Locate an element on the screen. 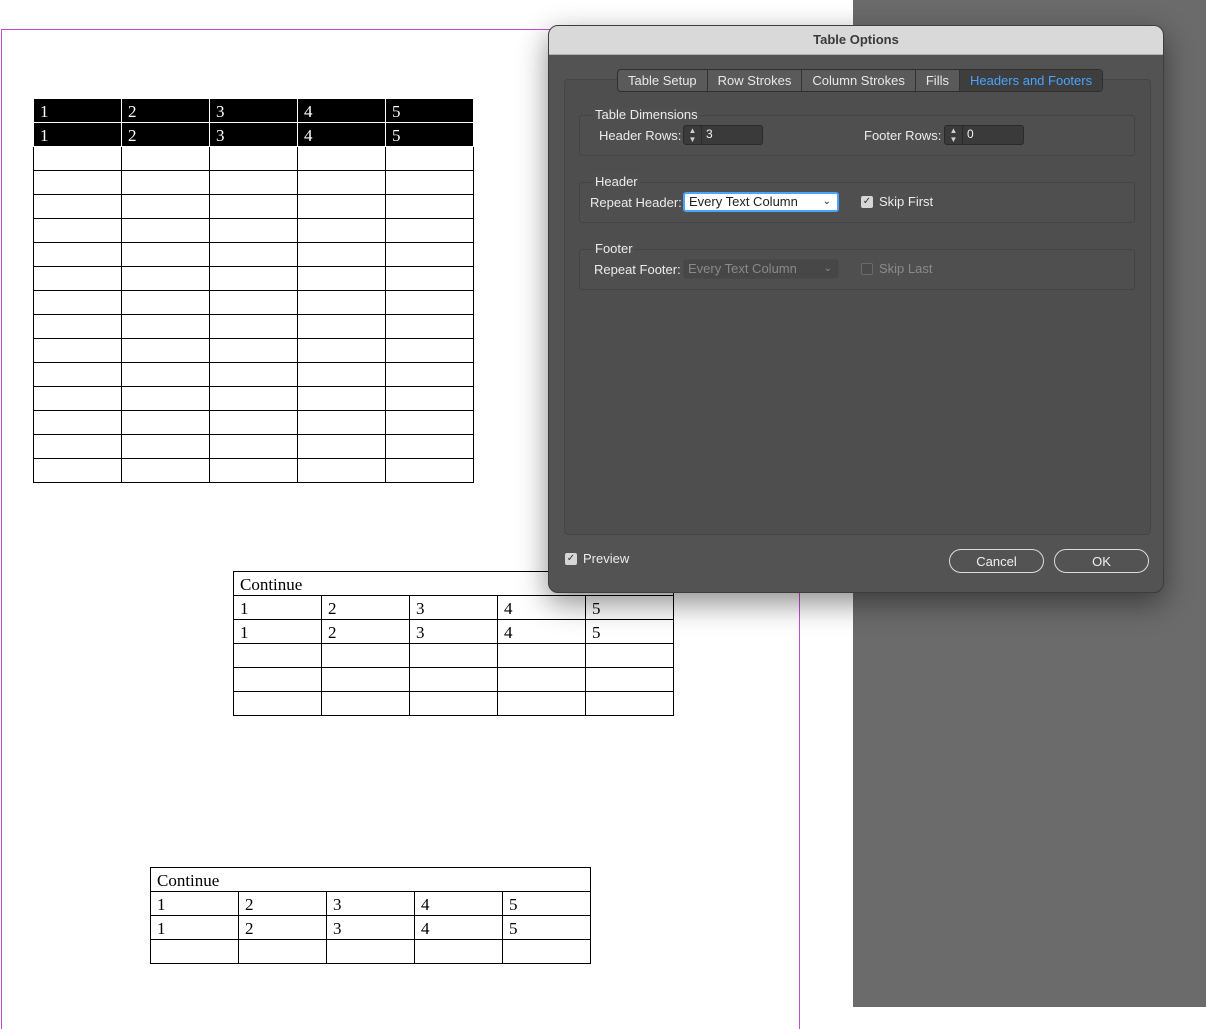 The image size is (1206, 1029). footer-rows-value: 0 is located at coordinates (970, 134).